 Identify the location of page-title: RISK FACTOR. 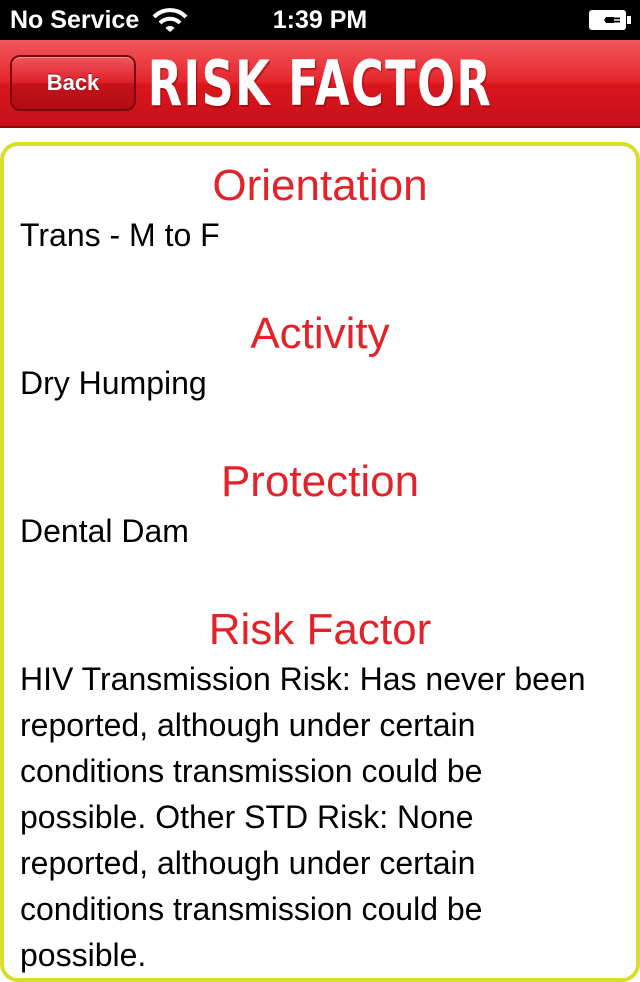
(320, 83).